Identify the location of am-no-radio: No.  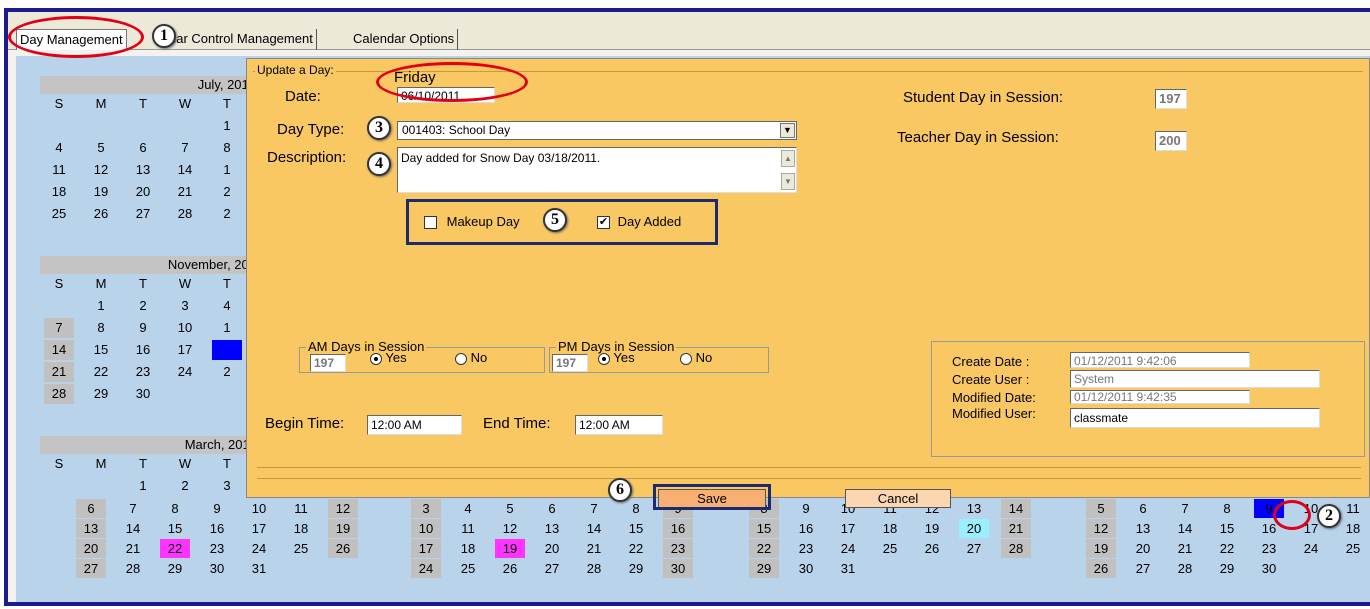
(471, 357).